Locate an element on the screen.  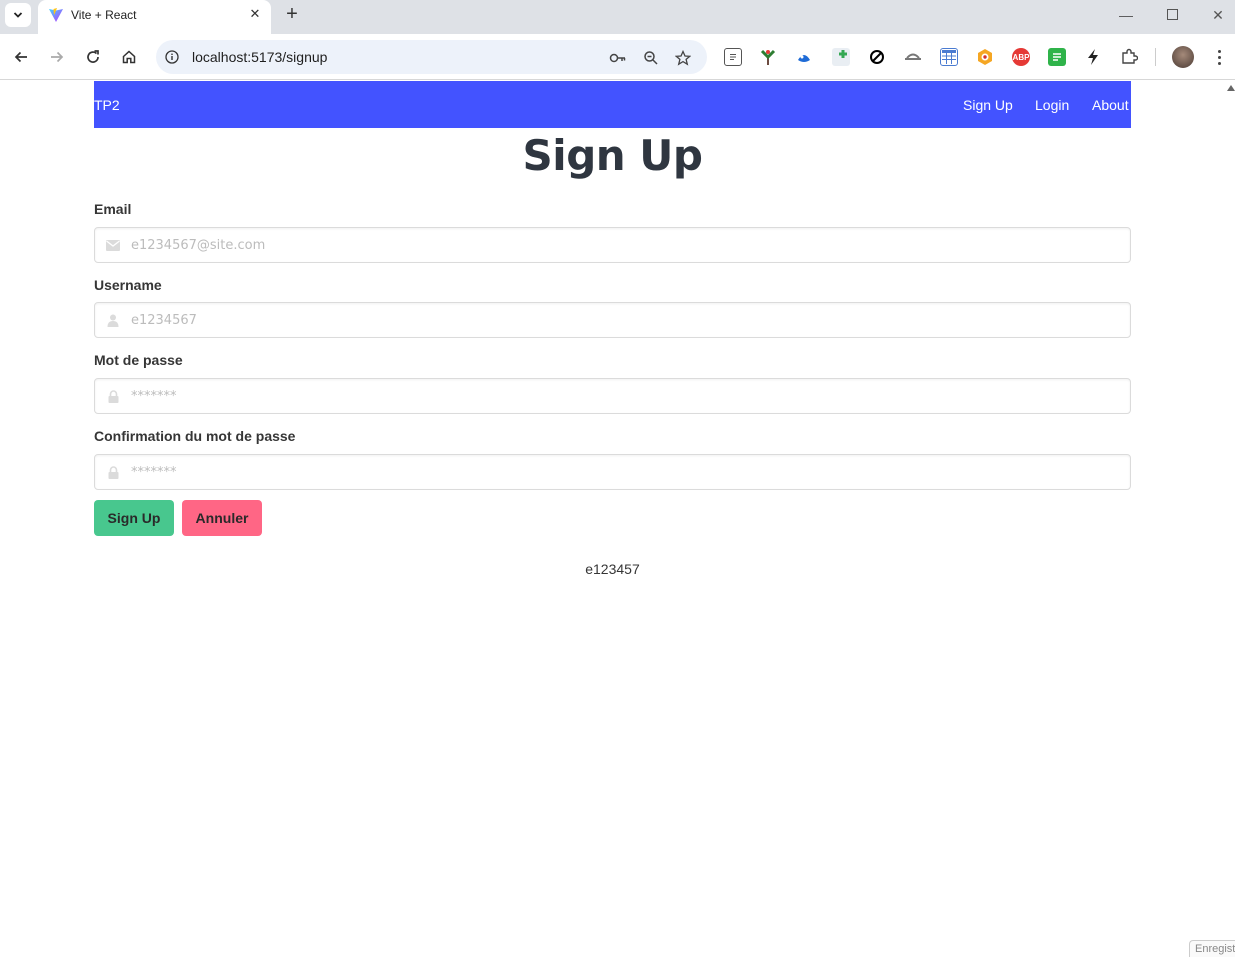
home-icon is located at coordinates (129, 57).